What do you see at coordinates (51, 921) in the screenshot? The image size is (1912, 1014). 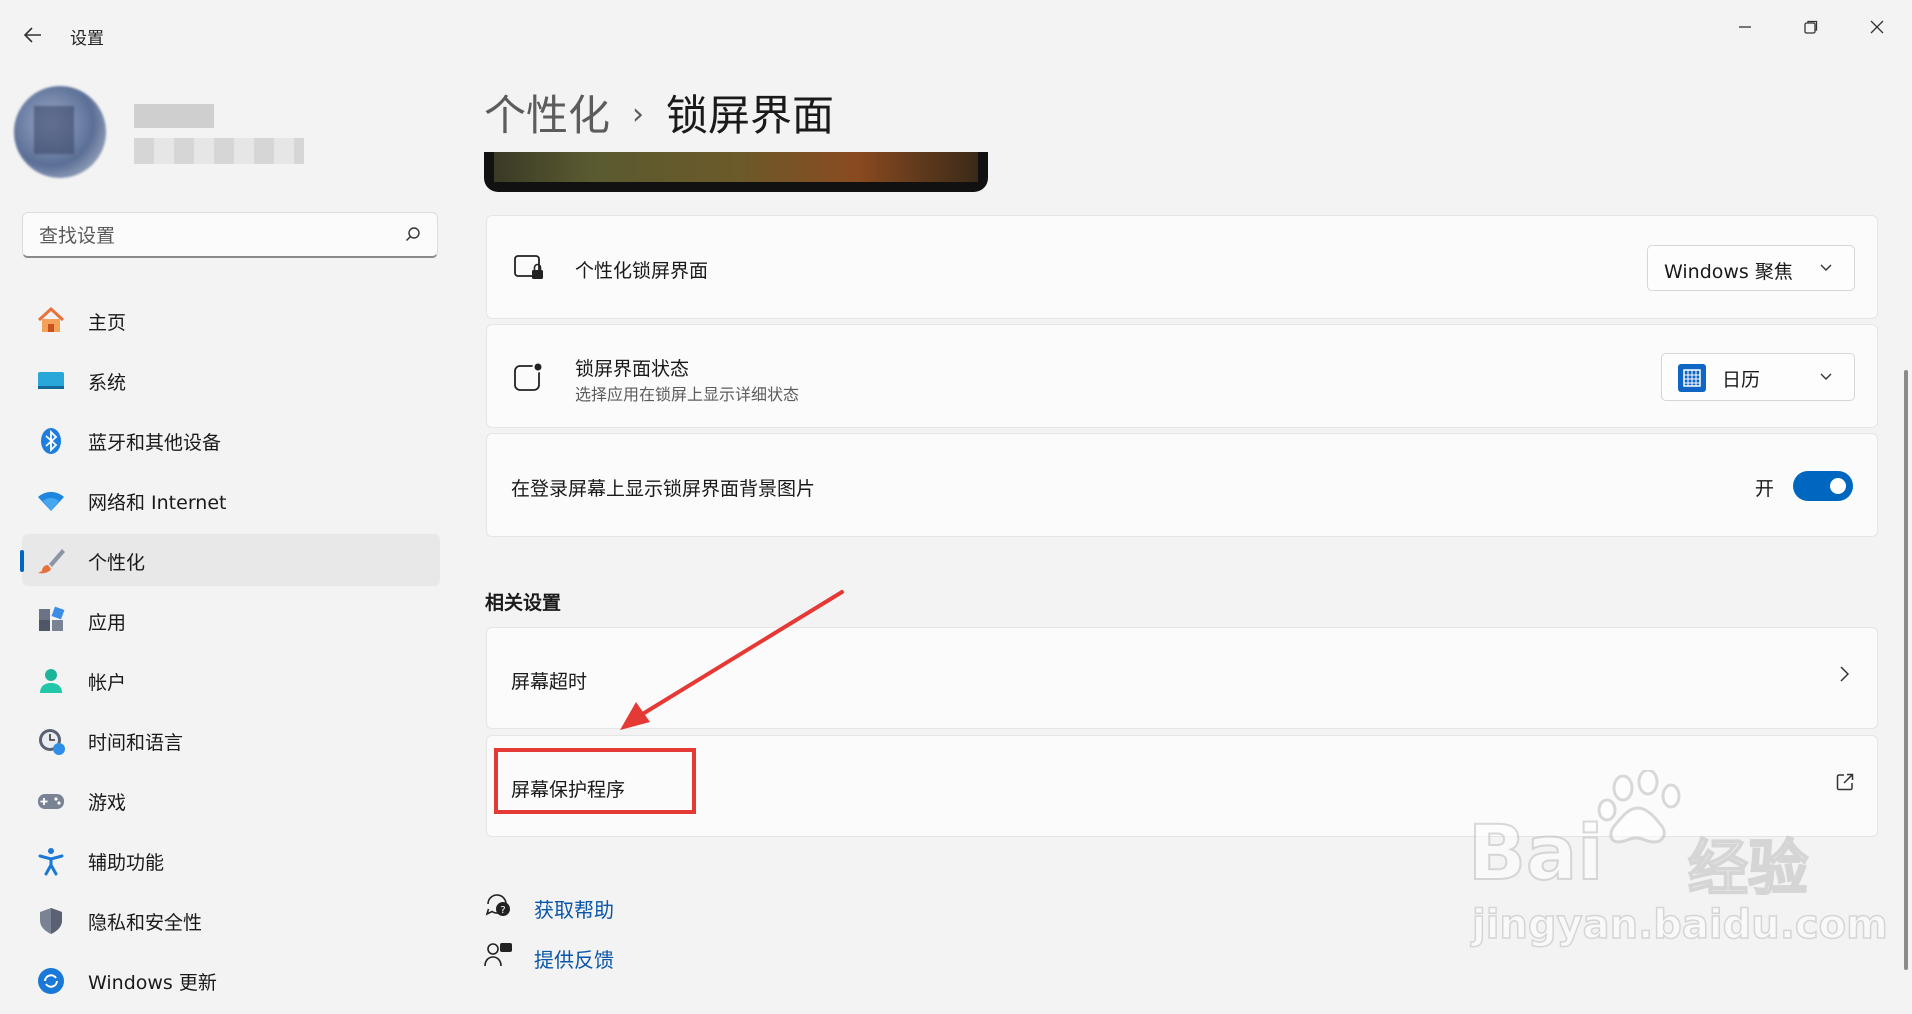 I see `shield-icon` at bounding box center [51, 921].